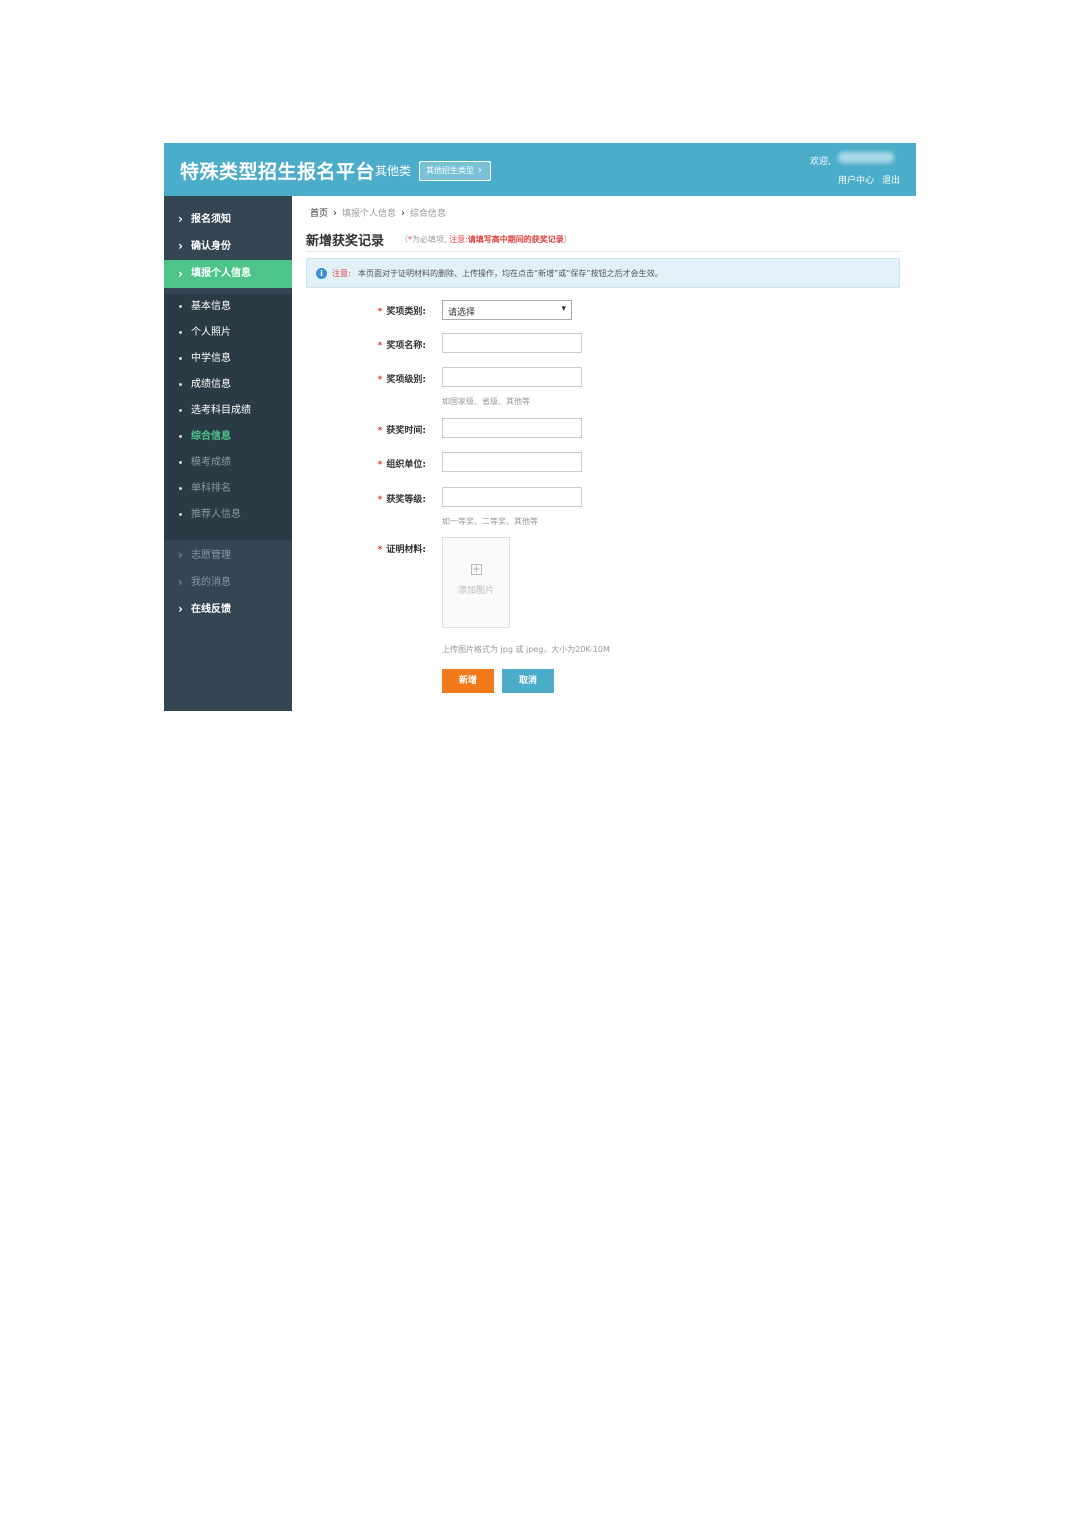 This screenshot has height=1528, width=1080. I want to click on subnav-item-school-info: 中学信息, so click(228, 359).